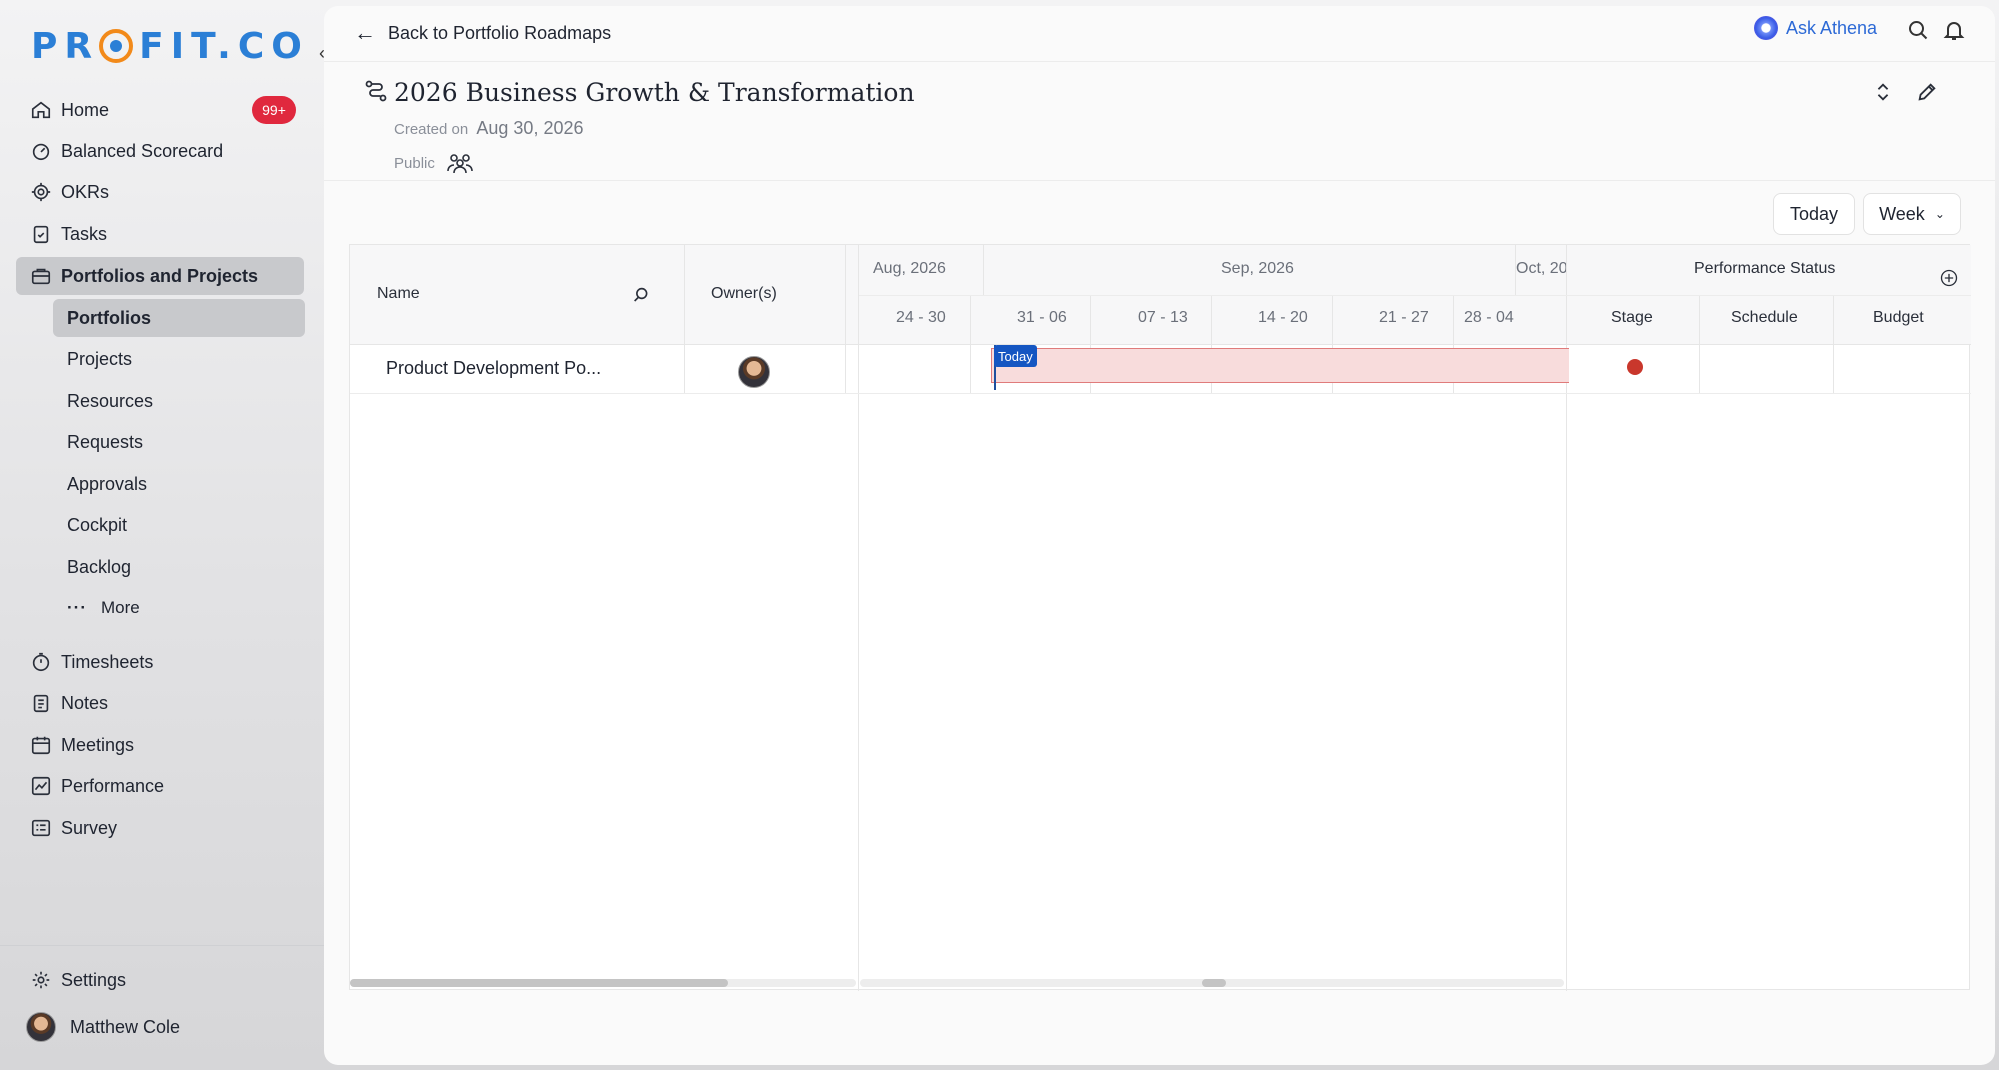 Image resolution: width=1999 pixels, height=1070 pixels. What do you see at coordinates (41, 828) in the screenshot?
I see `survey-list-icon` at bounding box center [41, 828].